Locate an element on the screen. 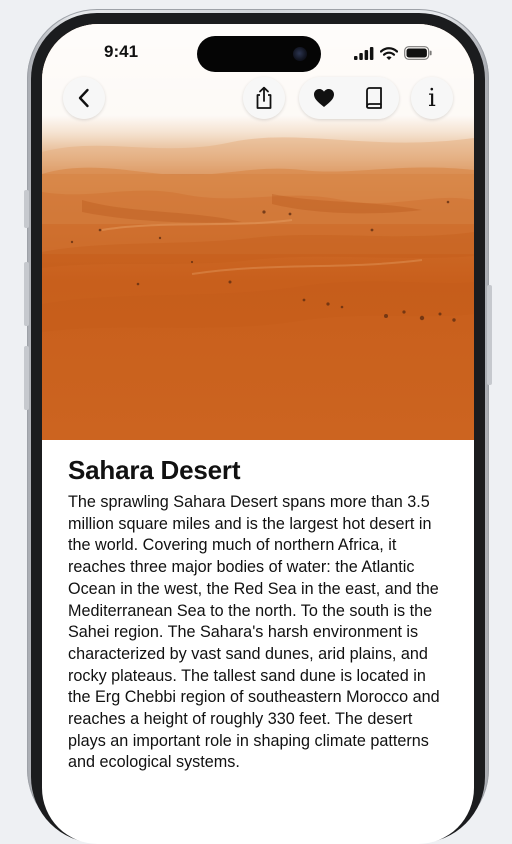  bookmark-button is located at coordinates (374, 98).